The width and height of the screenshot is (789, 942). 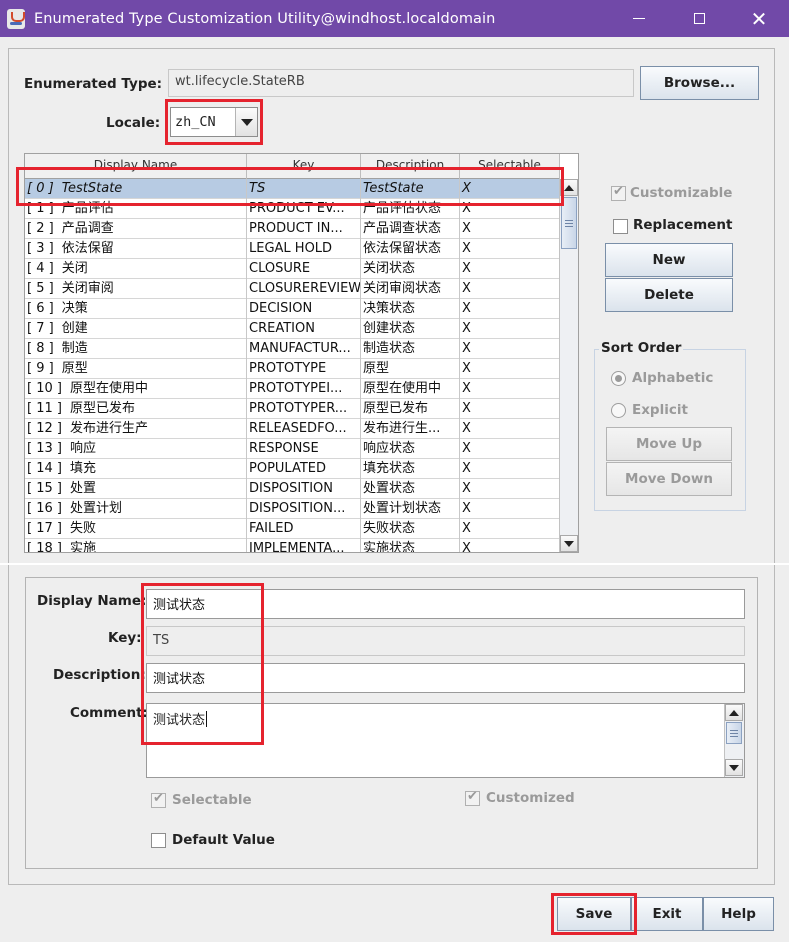 What do you see at coordinates (669, 295) in the screenshot?
I see `delete-button: Delete` at bounding box center [669, 295].